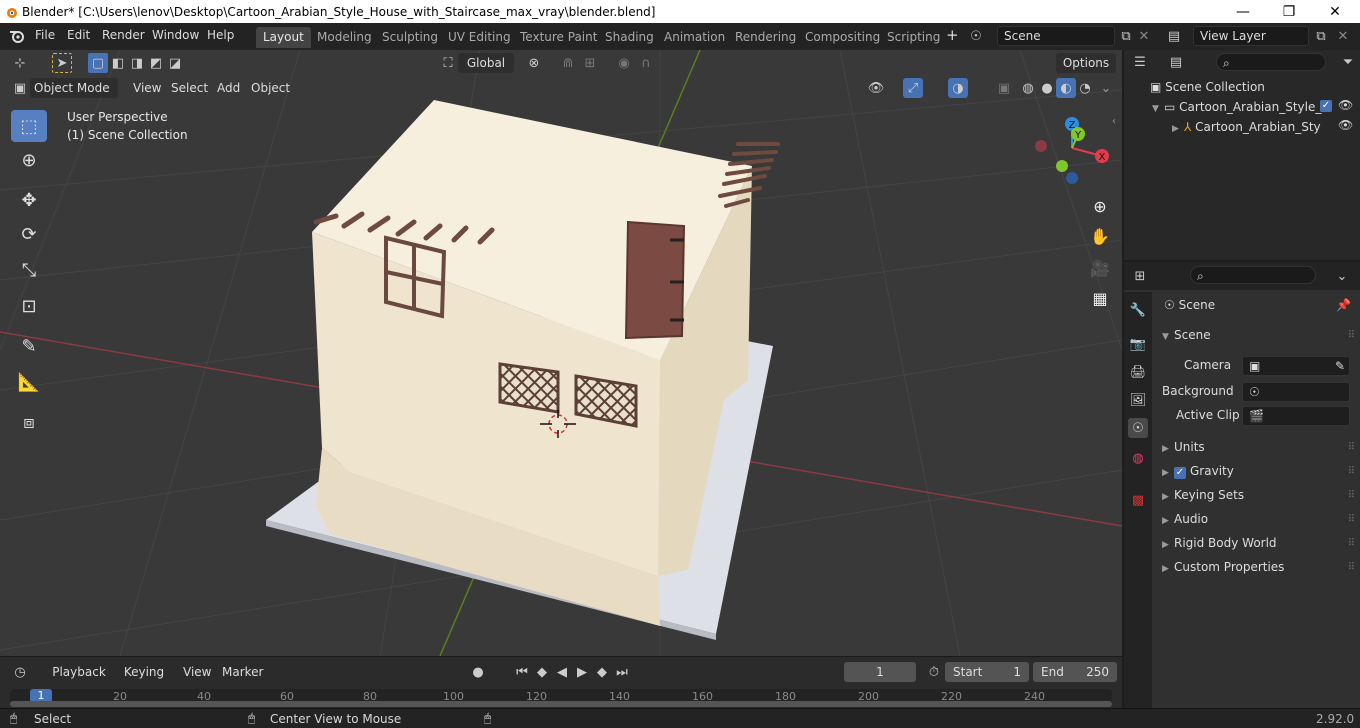  Describe the element at coordinates (78, 35) in the screenshot. I see `menu-edit: Edit` at that location.